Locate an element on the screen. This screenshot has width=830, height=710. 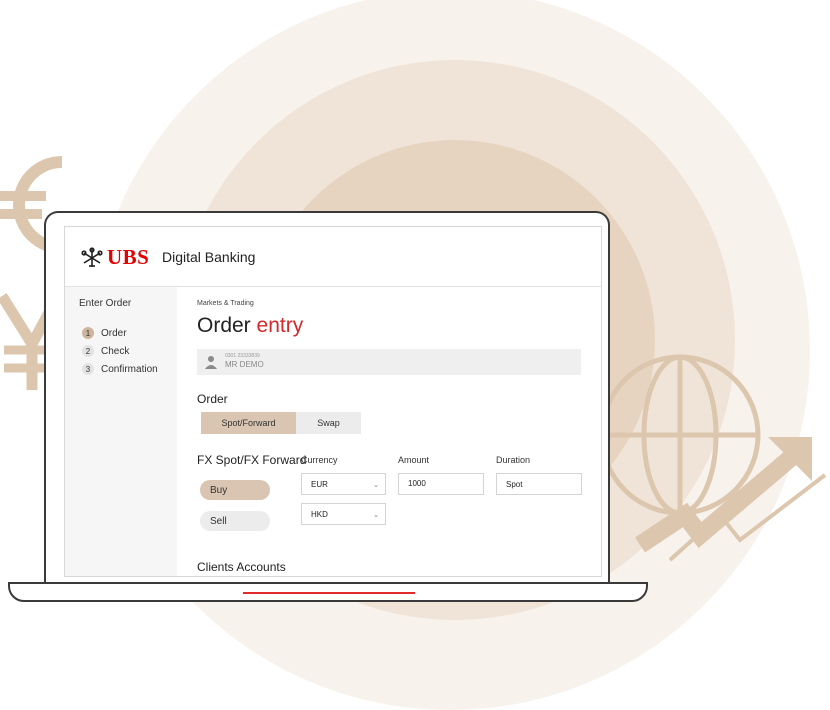
step-confirmation: 3 Confirmation is located at coordinates (120, 369).